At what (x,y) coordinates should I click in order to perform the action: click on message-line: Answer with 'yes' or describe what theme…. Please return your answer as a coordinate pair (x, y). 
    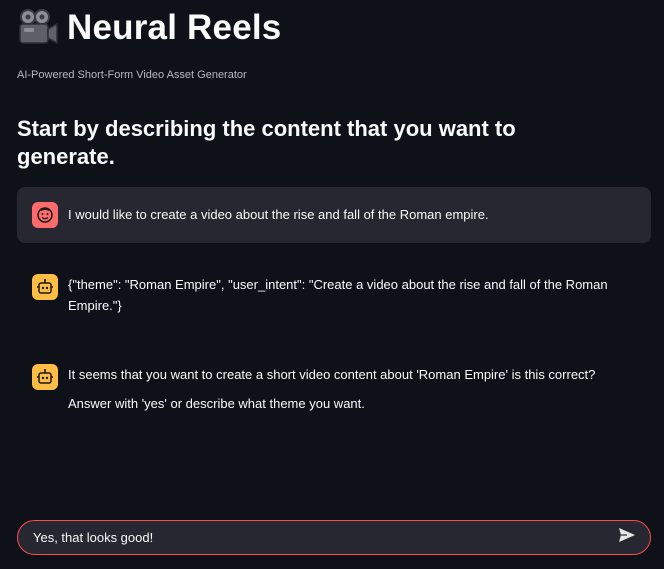
    Looking at the image, I should click on (216, 403).